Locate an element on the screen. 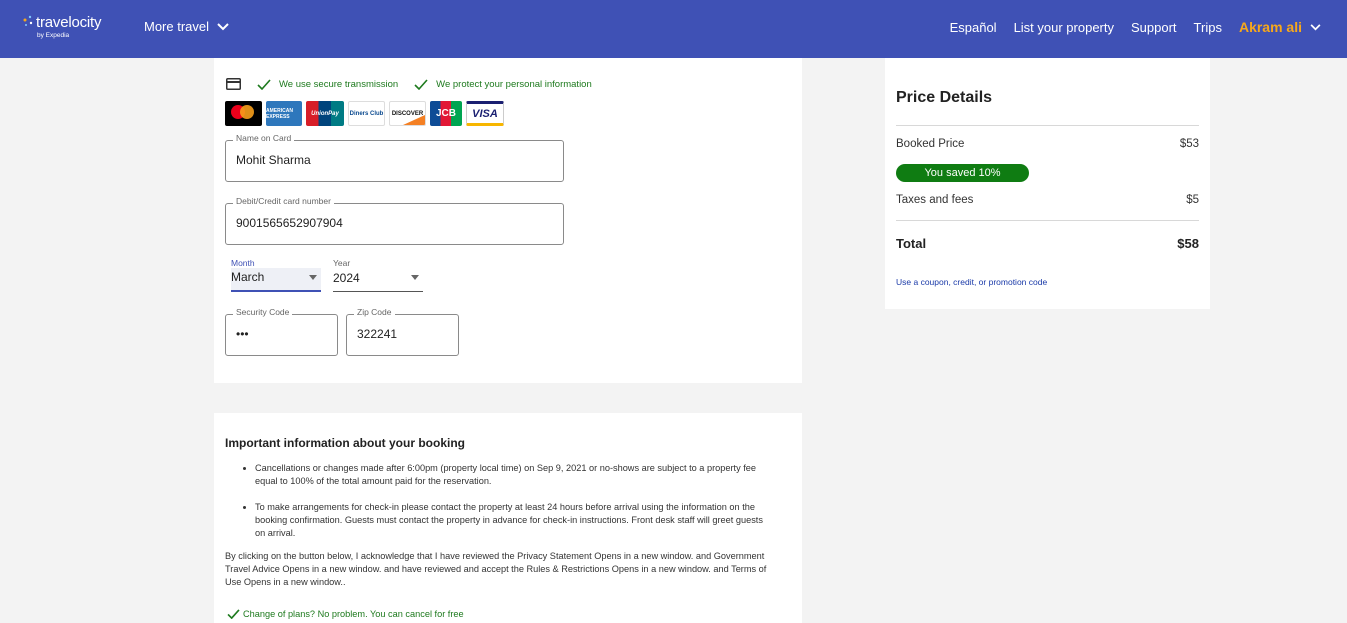 The width and height of the screenshot is (1347, 623). booking-info-title: Important information about your booking is located at coordinates (345, 443).